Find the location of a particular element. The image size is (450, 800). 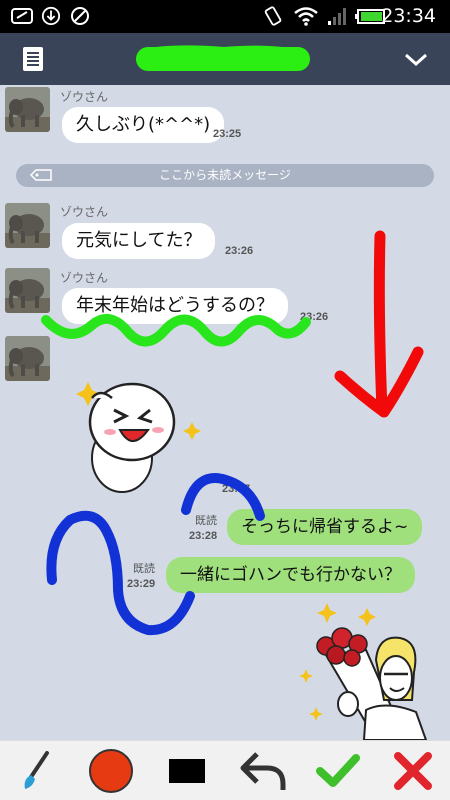

message-time: 23:25 is located at coordinates (227, 134).